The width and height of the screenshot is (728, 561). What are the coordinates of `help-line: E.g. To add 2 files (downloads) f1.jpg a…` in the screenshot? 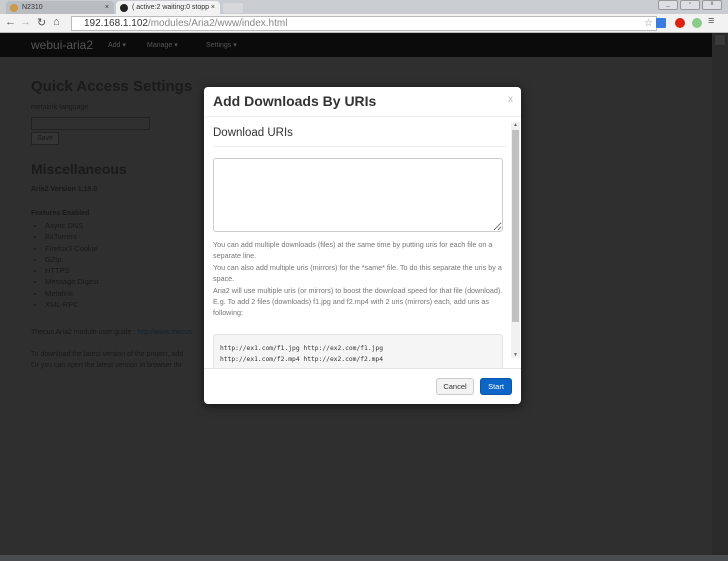 It's located at (351, 307).